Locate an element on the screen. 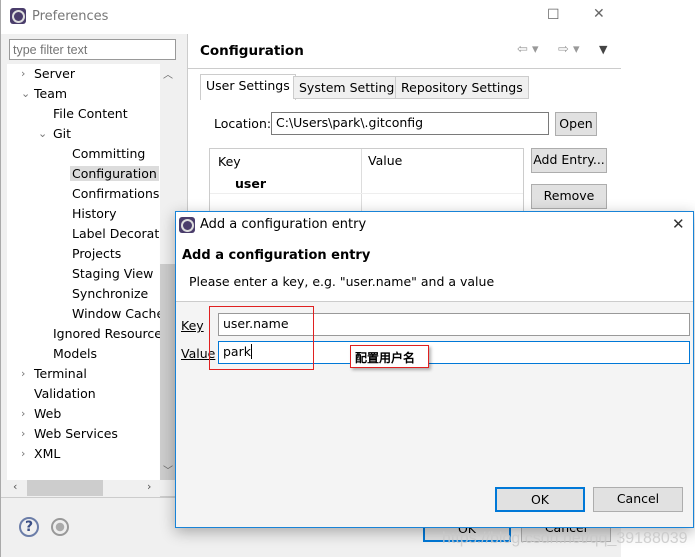 The image size is (695, 557). tree-item: Validation is located at coordinates (65, 393).